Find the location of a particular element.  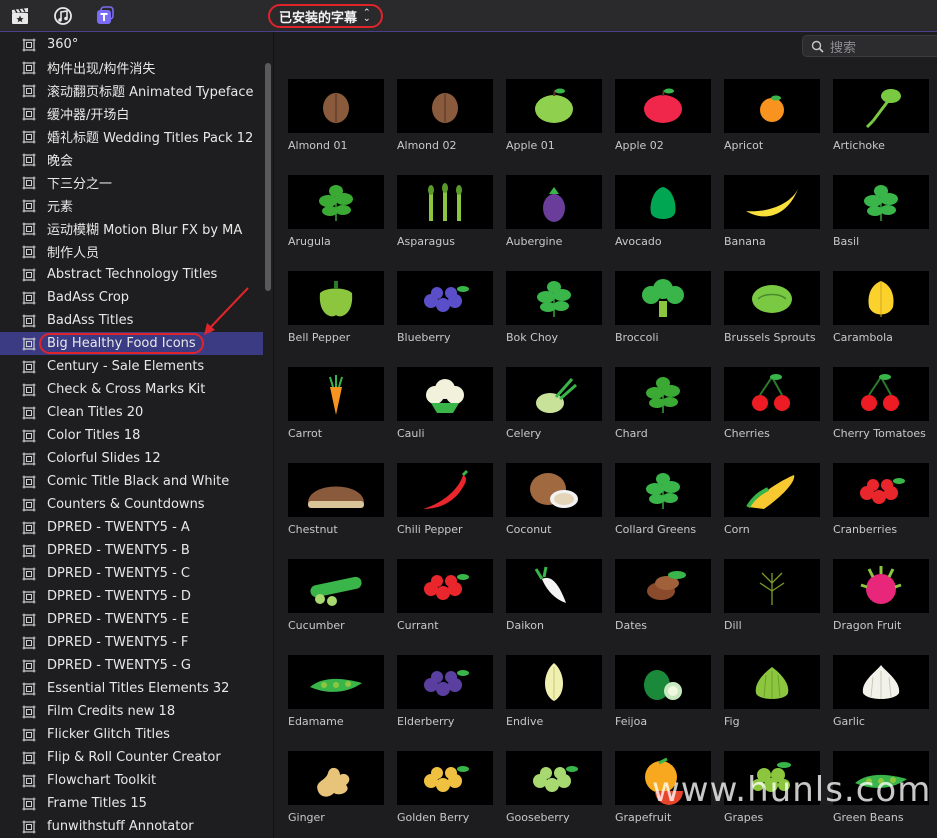

title-tile: Collard Greens is located at coordinates (663, 499).